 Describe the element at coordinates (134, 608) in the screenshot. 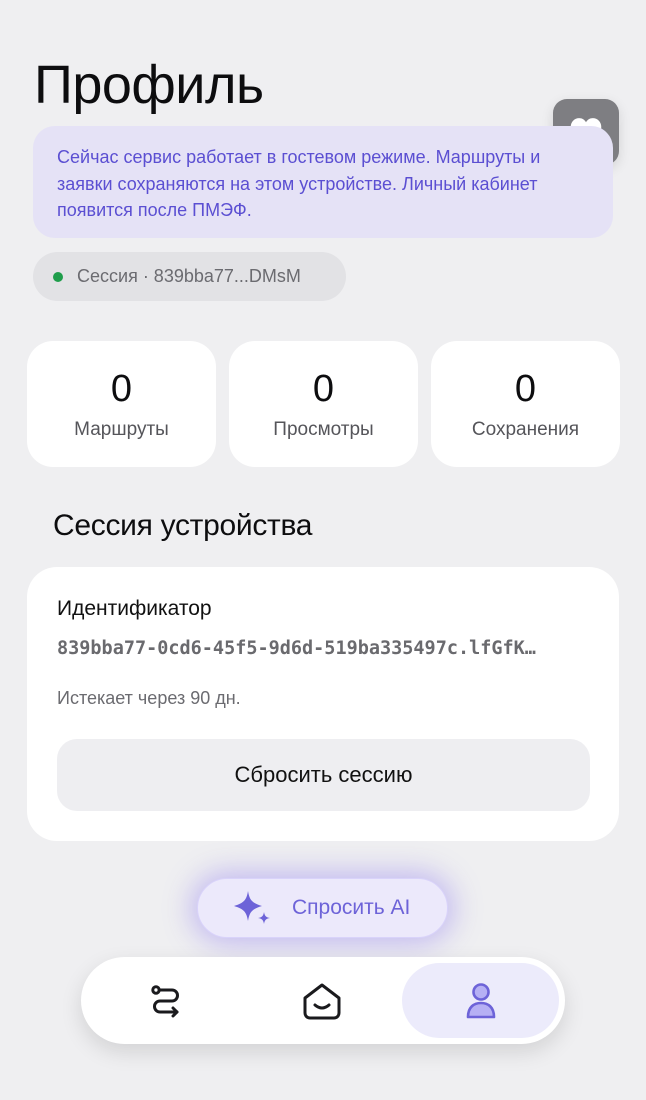

I see `identifier-label: Идентификатор` at that location.